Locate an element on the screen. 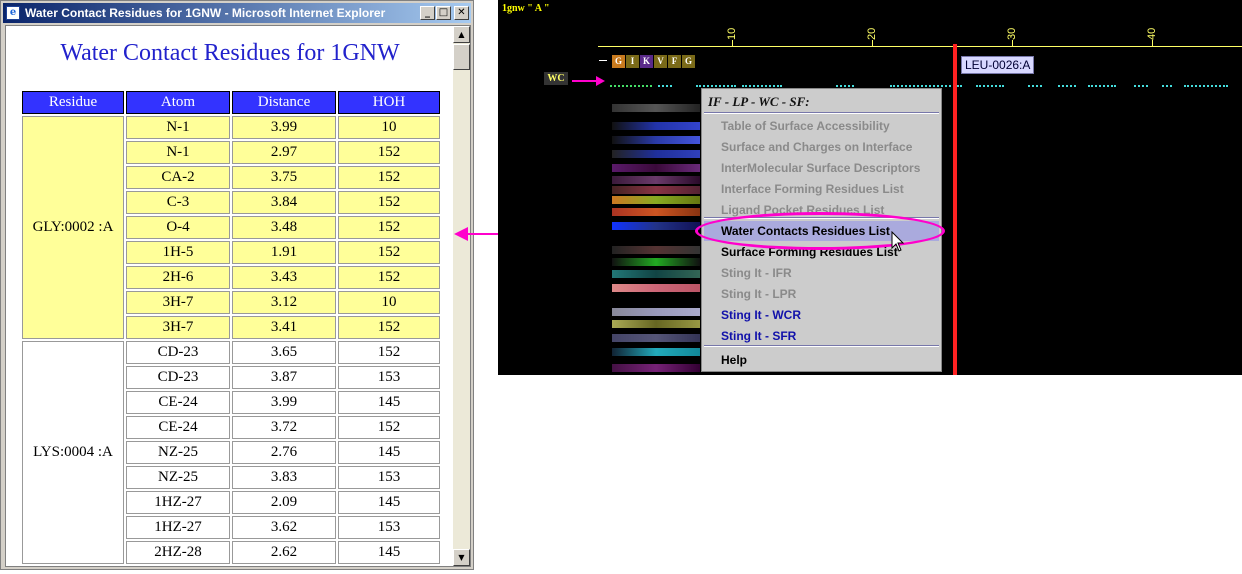 The width and height of the screenshot is (1242, 574). menu-item: Sting It - SFR is located at coordinates (758, 336).